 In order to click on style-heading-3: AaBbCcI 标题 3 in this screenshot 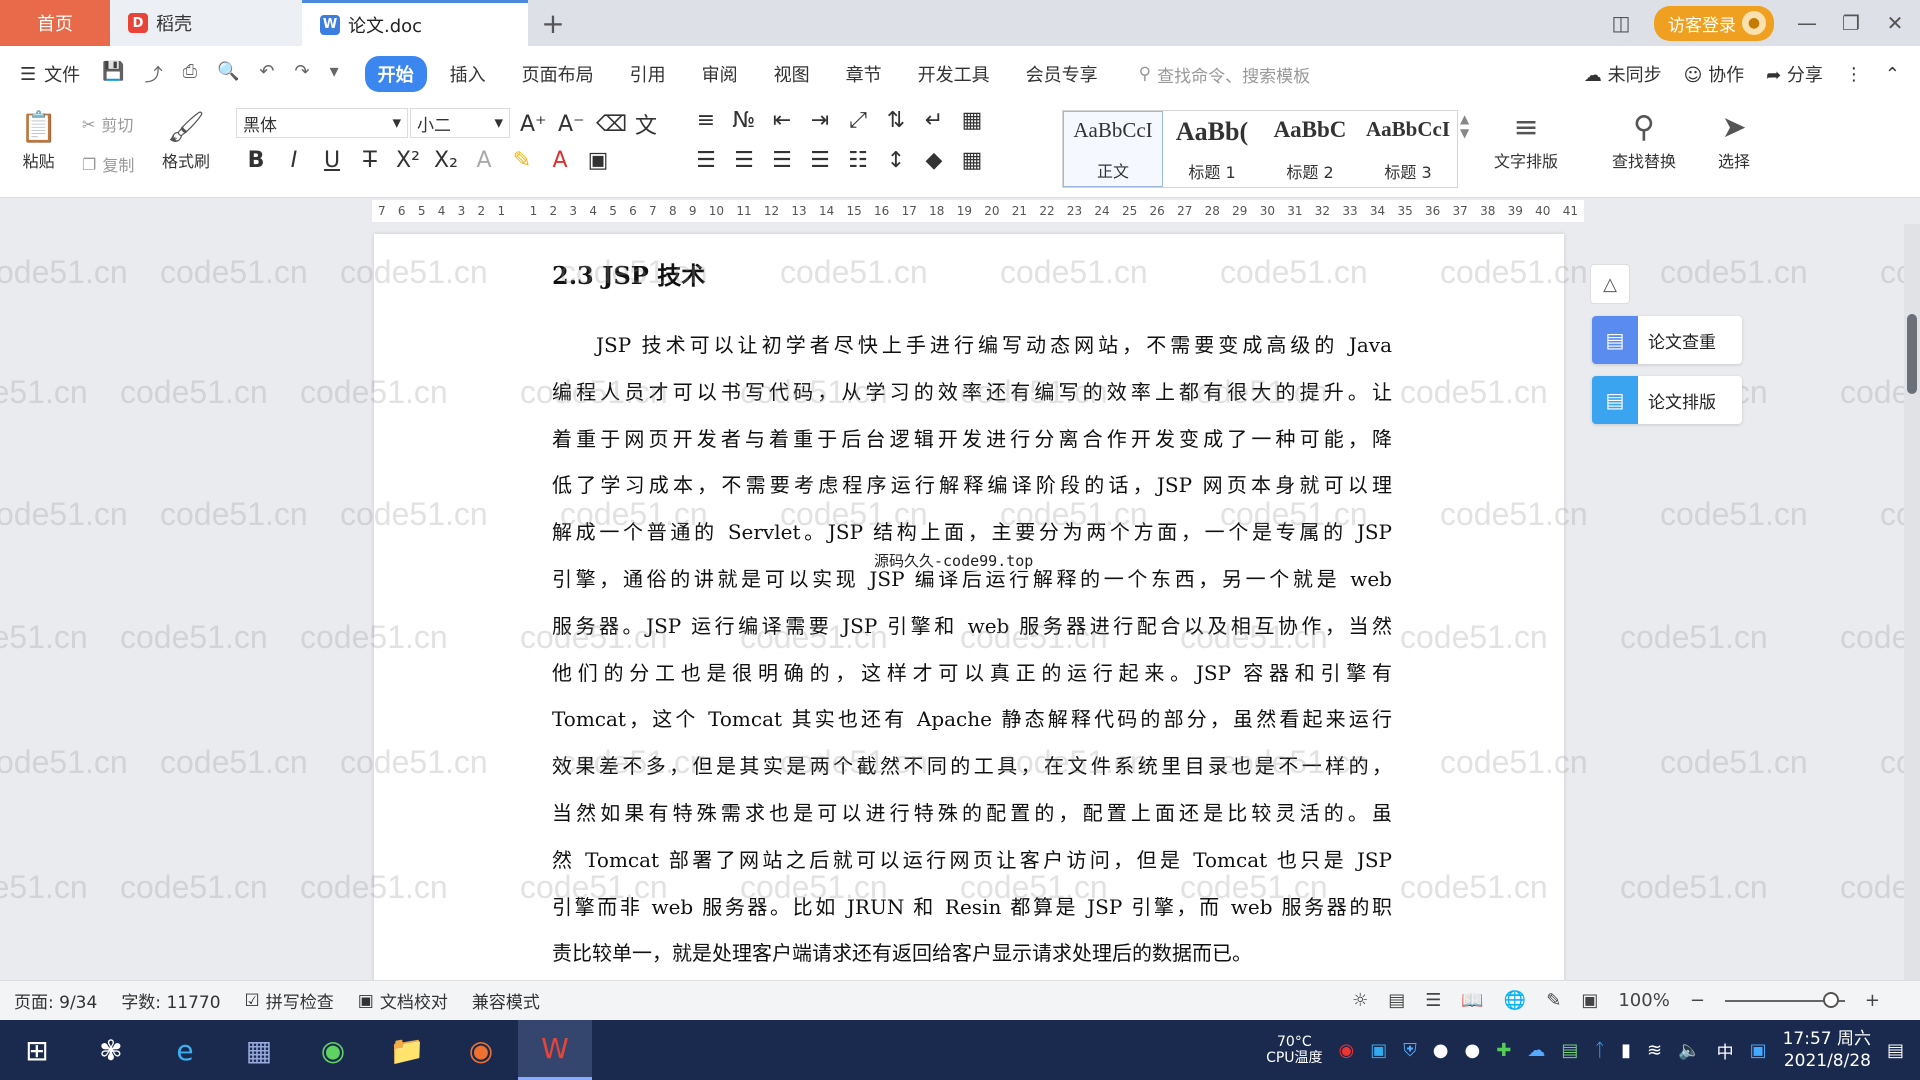, I will do `click(1408, 149)`.